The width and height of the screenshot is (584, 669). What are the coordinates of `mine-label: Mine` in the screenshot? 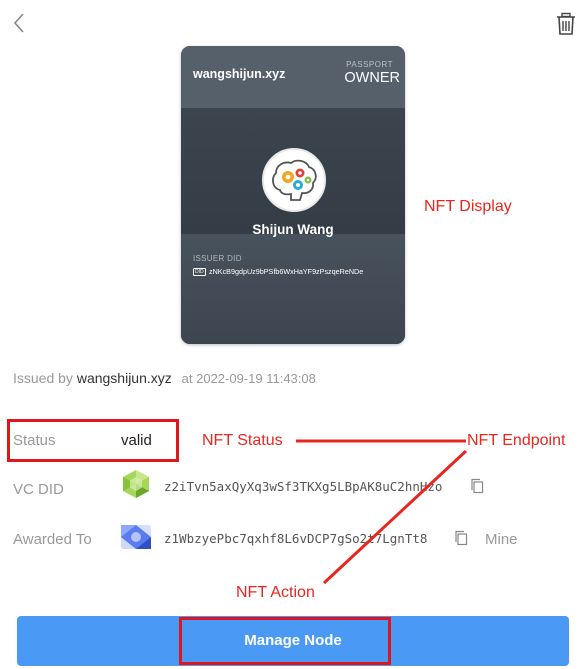 It's located at (501, 539).